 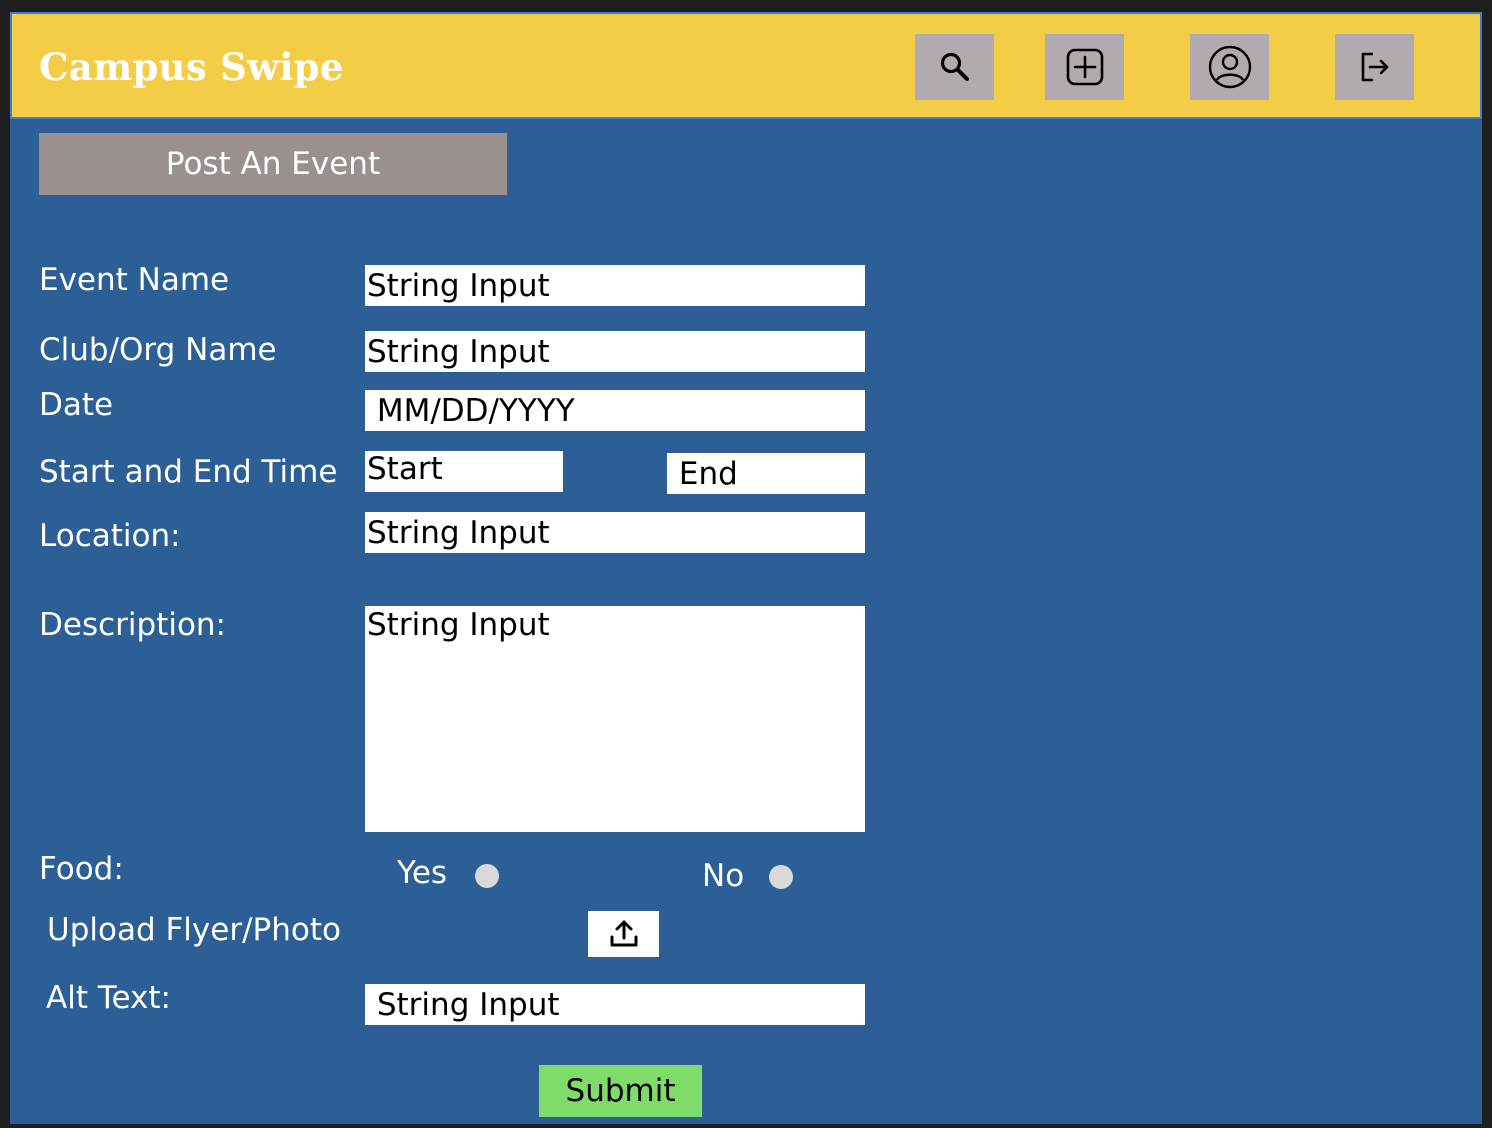 I want to click on club-name-input, so click(x=615, y=351).